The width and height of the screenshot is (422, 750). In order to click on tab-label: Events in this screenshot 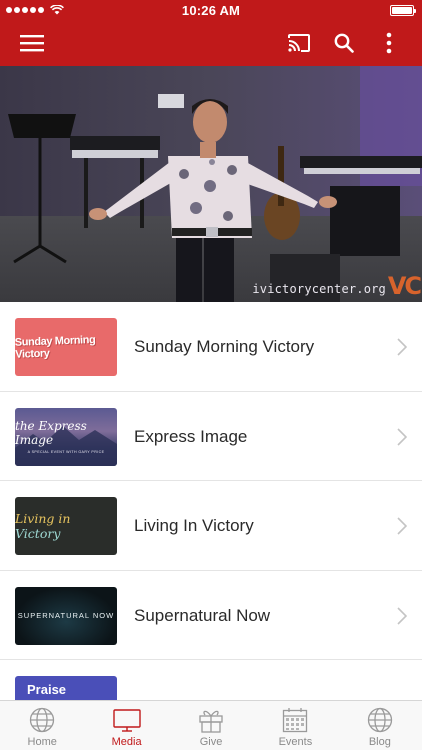, I will do `click(295, 742)`.